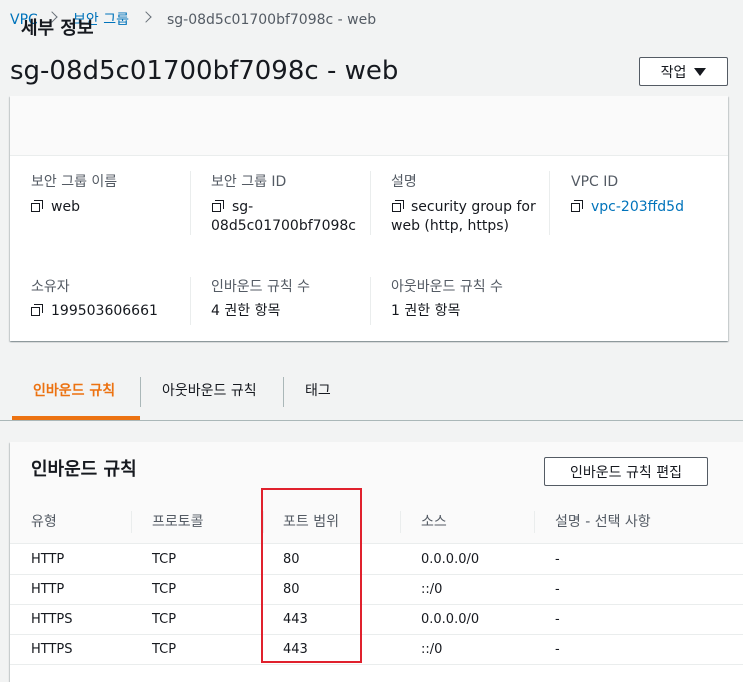 This screenshot has width=743, height=682. What do you see at coordinates (434, 522) in the screenshot?
I see `column-header-source: 소스` at bounding box center [434, 522].